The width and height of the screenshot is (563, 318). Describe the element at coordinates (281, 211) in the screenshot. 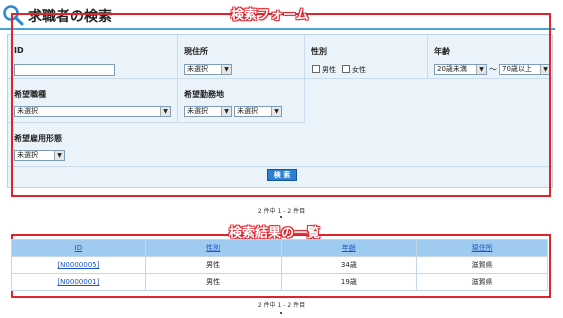

I see `result-count-top: 2 件中 1 ‐ 2 件目` at that location.